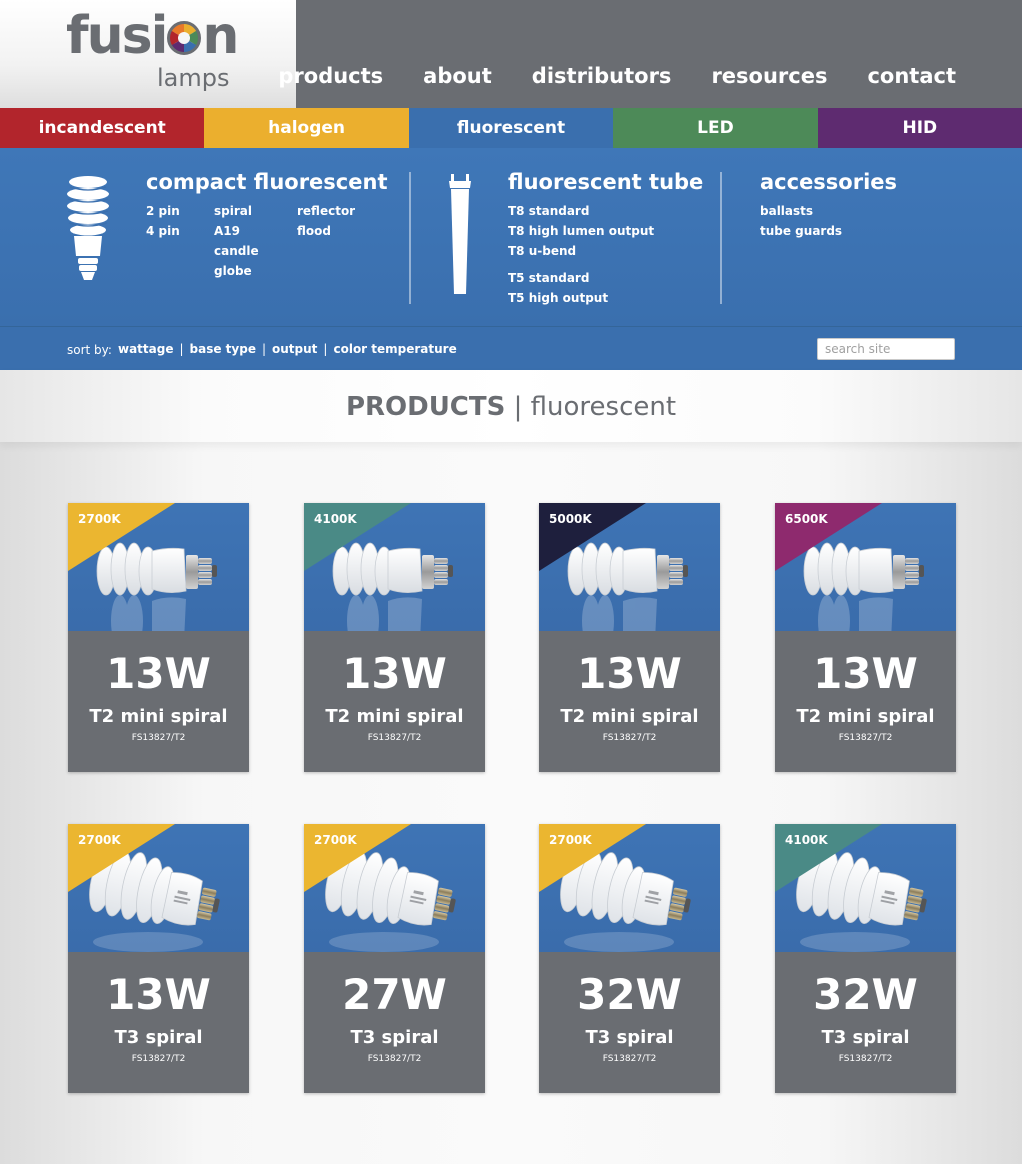  What do you see at coordinates (715, 128) in the screenshot?
I see `category-tab-led: LED` at bounding box center [715, 128].